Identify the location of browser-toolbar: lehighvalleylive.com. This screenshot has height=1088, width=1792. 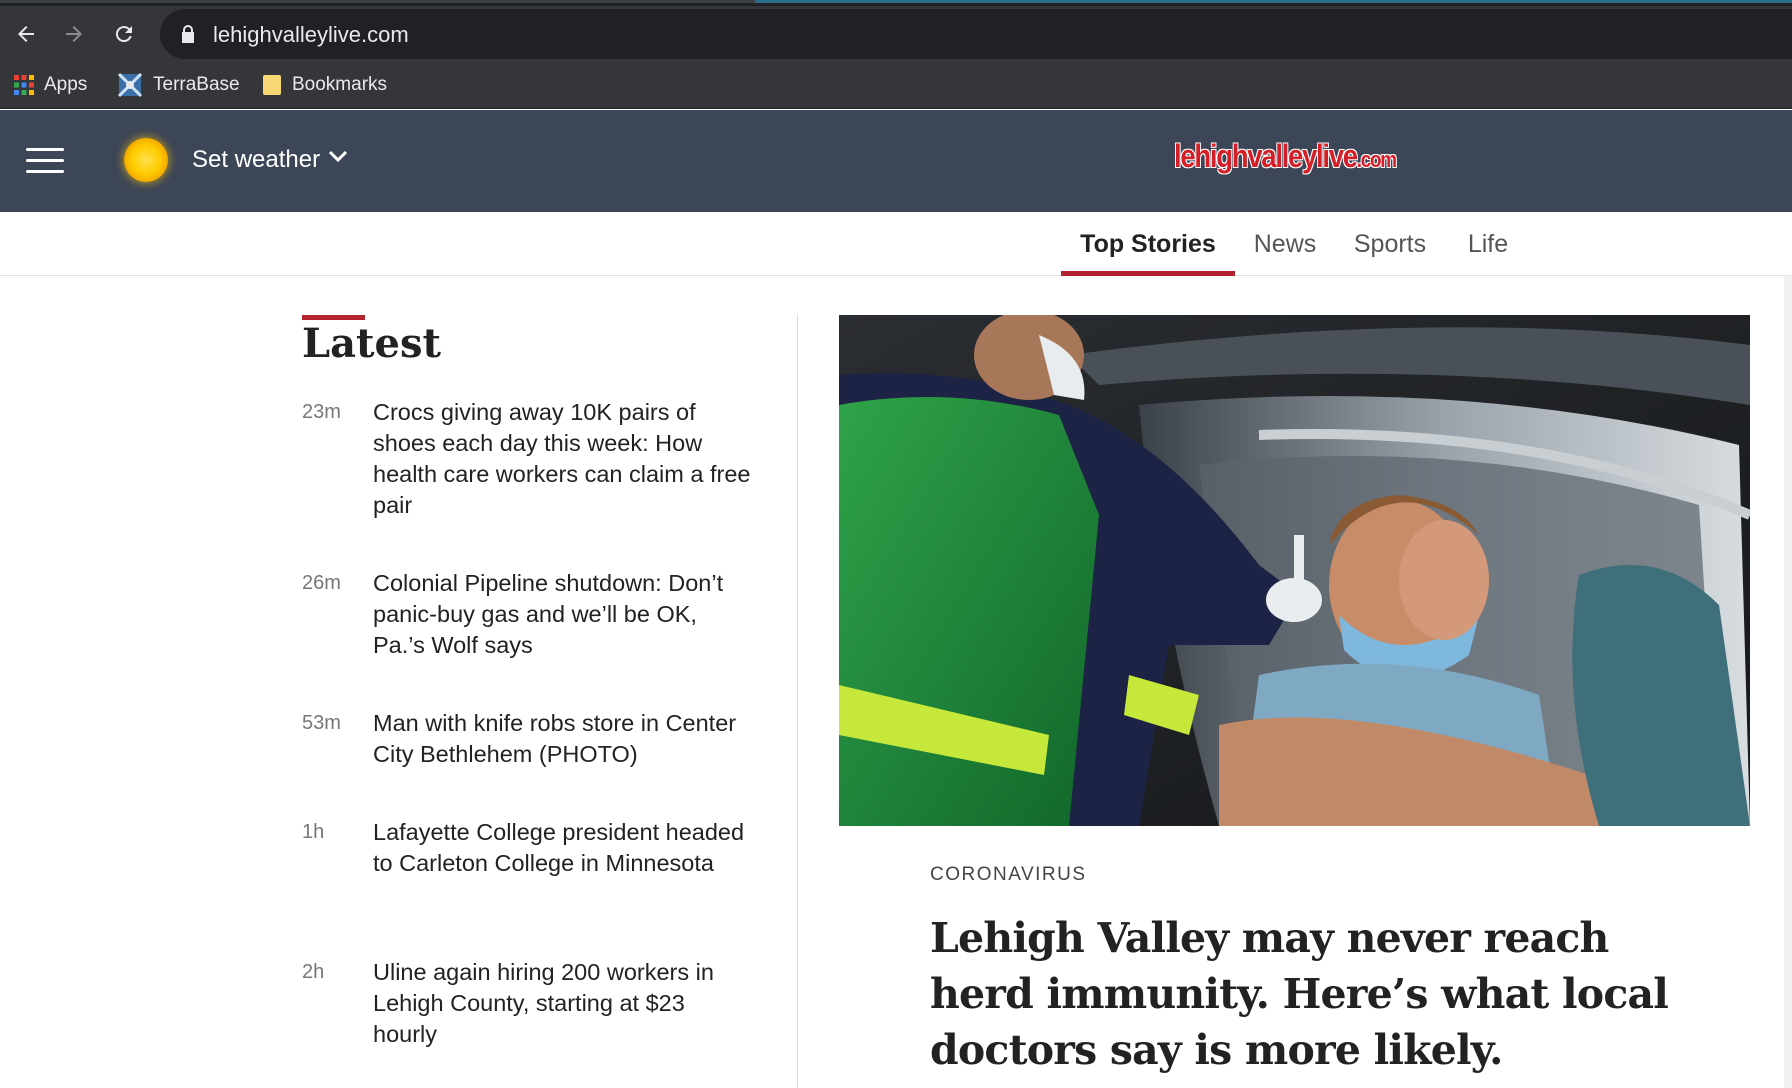
(896, 34).